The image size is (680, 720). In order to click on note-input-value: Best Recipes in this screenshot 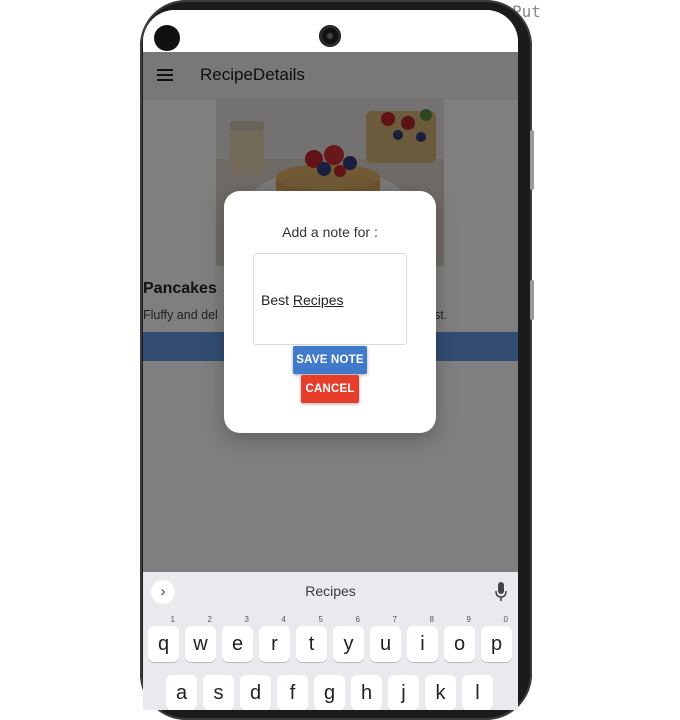, I will do `click(302, 300)`.